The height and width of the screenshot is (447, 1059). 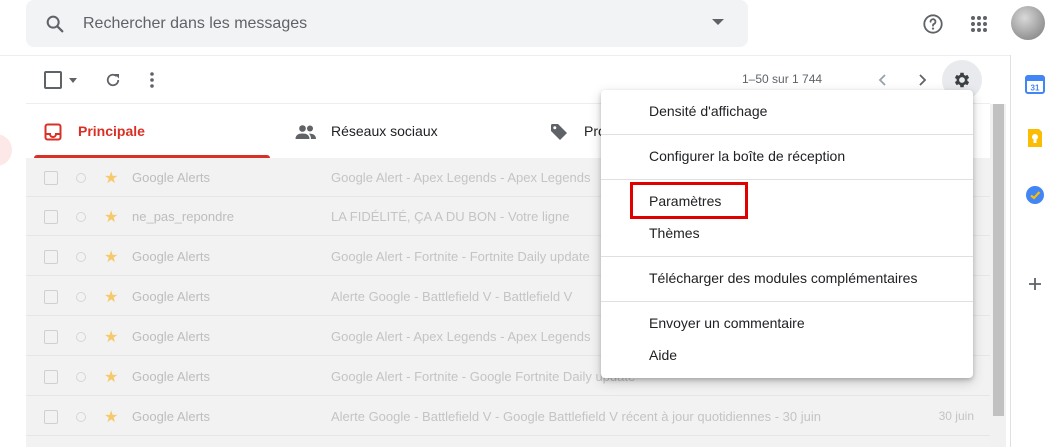 What do you see at coordinates (708, 111) in the screenshot?
I see `menu-item-densite: Densité d'affichage` at bounding box center [708, 111].